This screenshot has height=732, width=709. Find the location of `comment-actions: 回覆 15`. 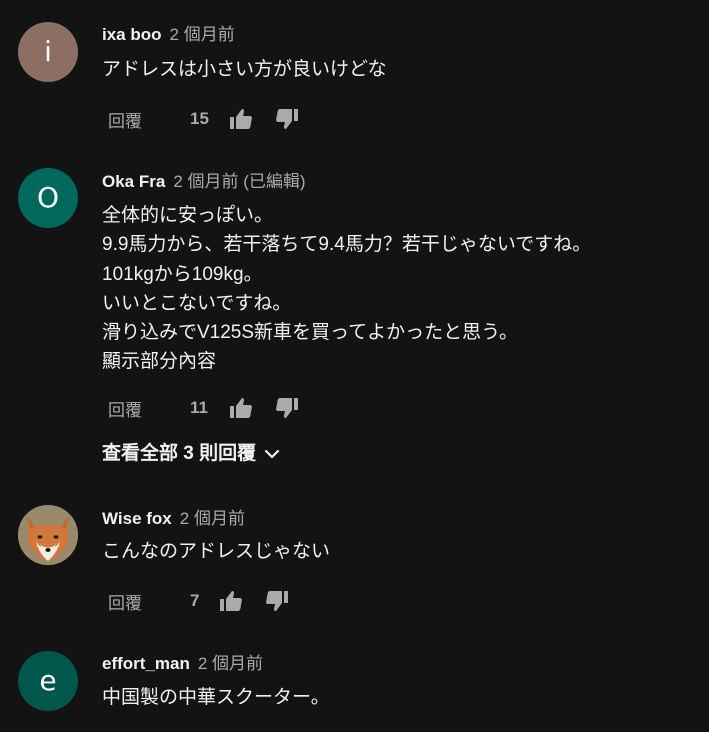

comment-actions: 回覆 15 is located at coordinates (201, 119).